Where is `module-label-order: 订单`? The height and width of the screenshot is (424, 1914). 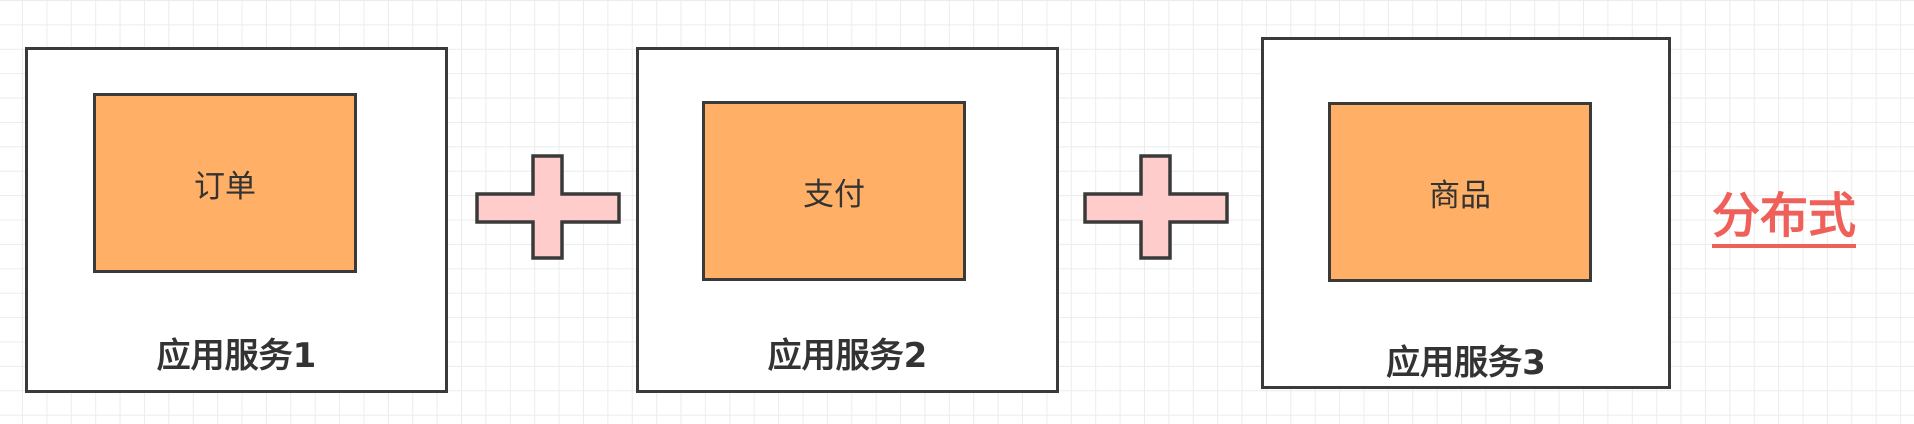 module-label-order: 订单 is located at coordinates (225, 186).